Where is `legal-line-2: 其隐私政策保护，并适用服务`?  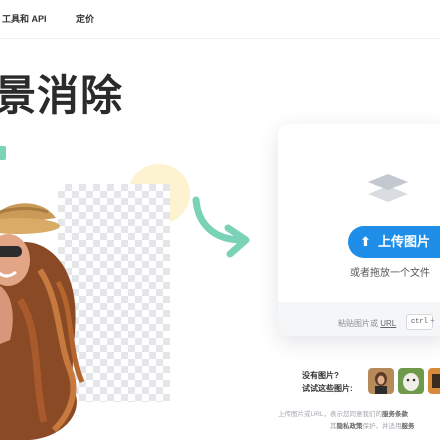
legal-line-2: 其隐私政策保护，并适用服务 is located at coordinates (372, 425).